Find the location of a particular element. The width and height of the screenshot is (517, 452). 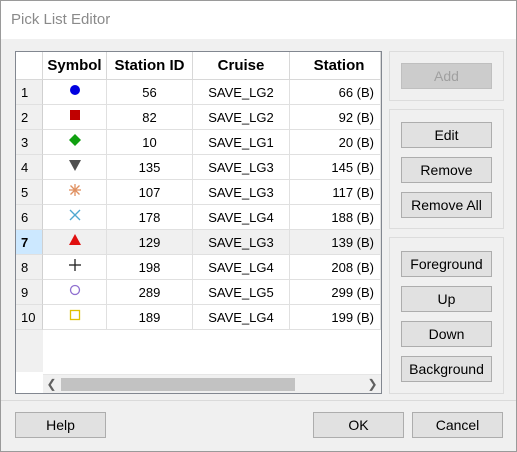

table-row: 5 107 SAVE_LG3 117 (B) is located at coordinates (198, 192).